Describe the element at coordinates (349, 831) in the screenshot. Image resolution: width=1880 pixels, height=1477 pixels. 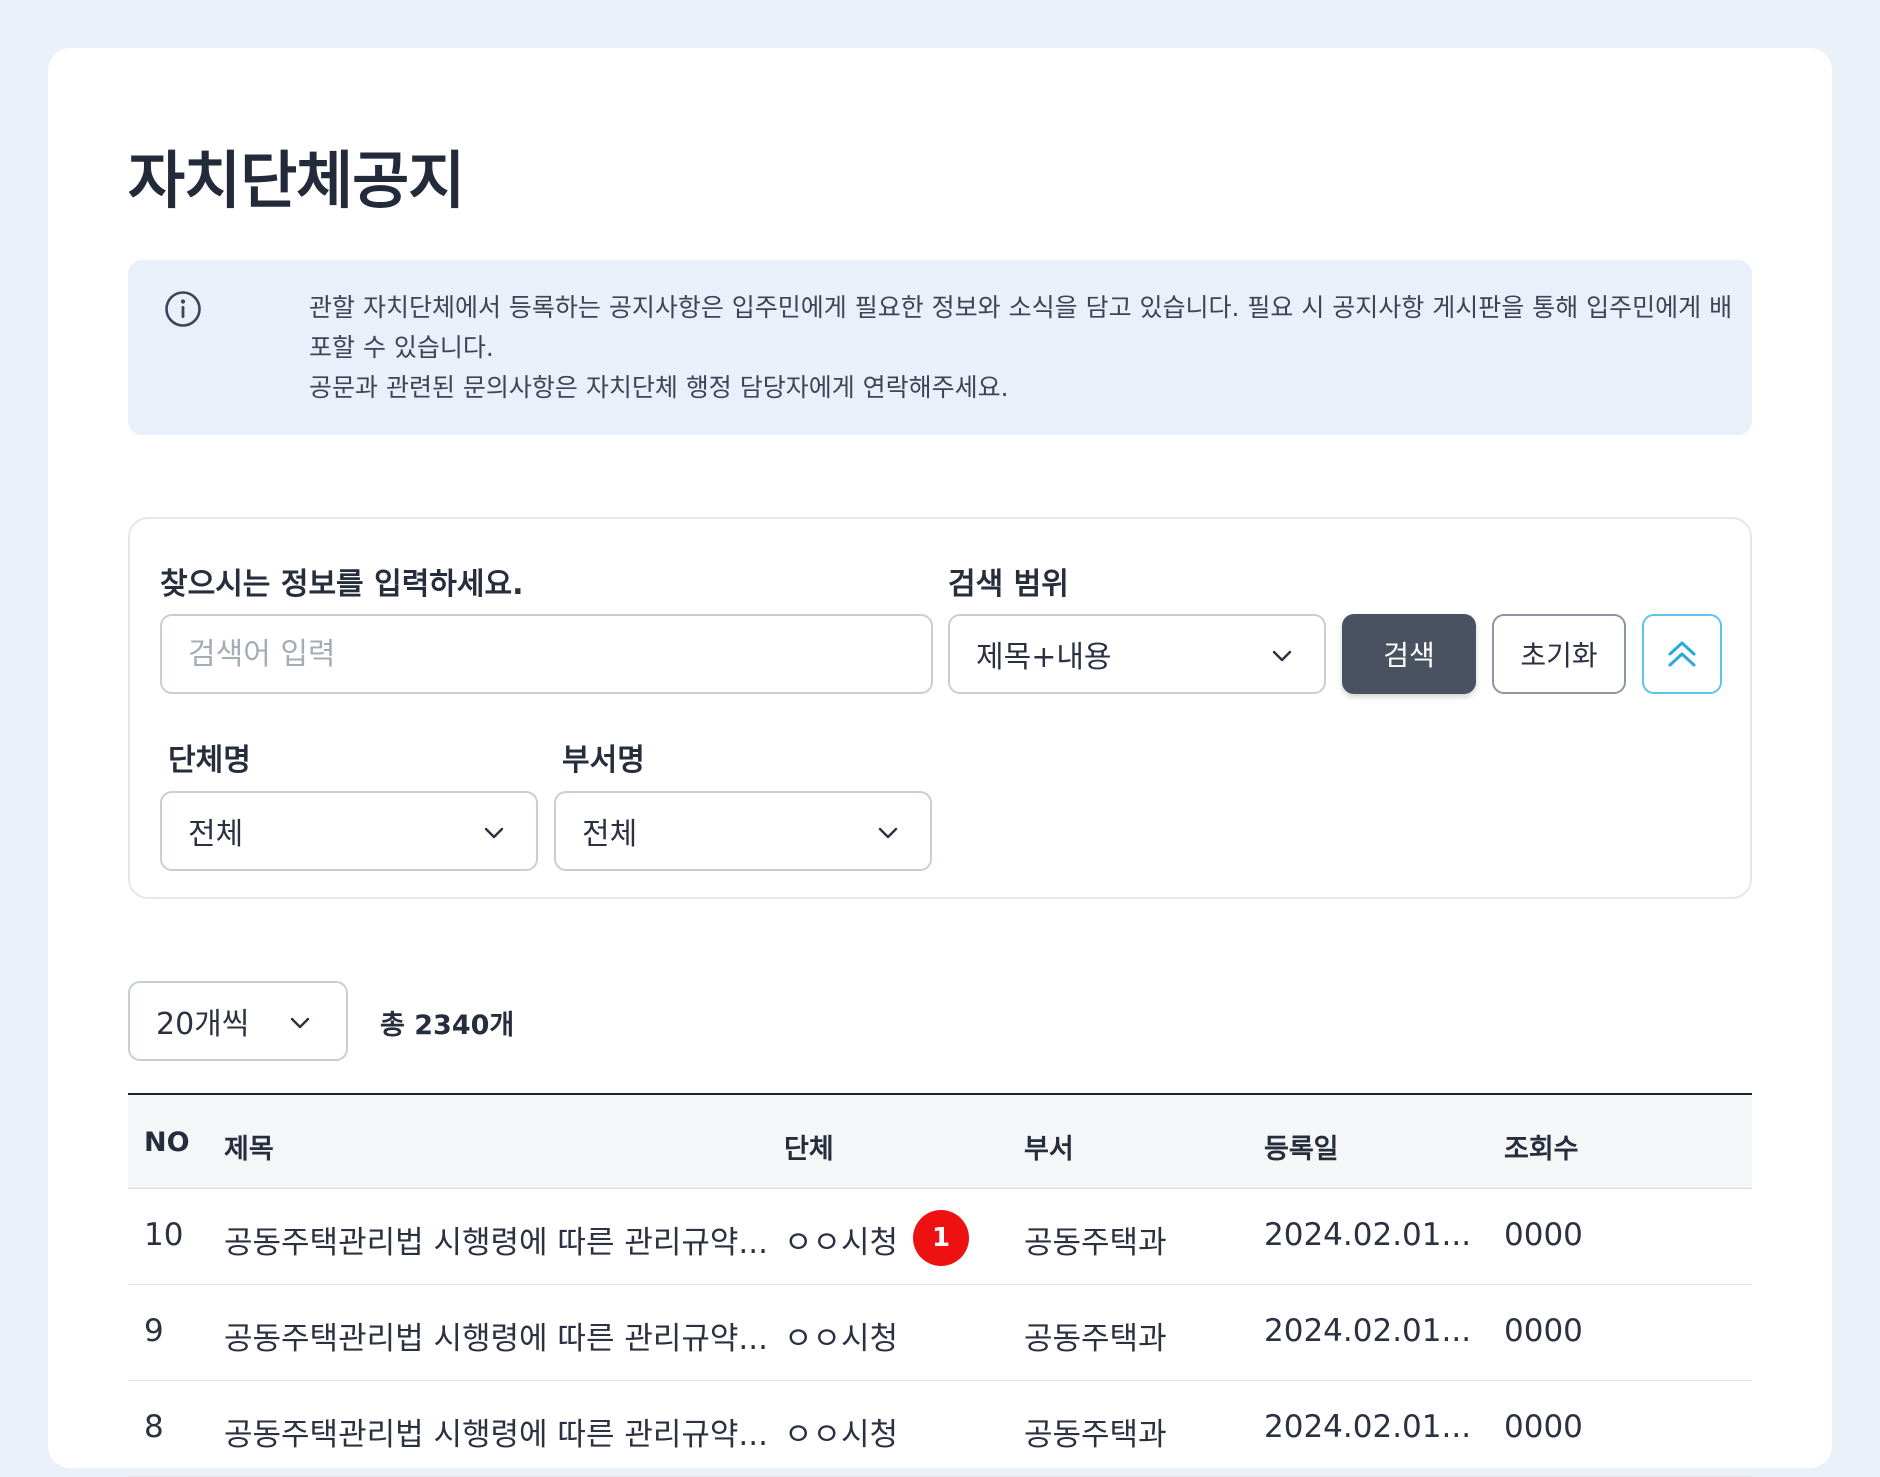
I see `org-select: 전체` at that location.